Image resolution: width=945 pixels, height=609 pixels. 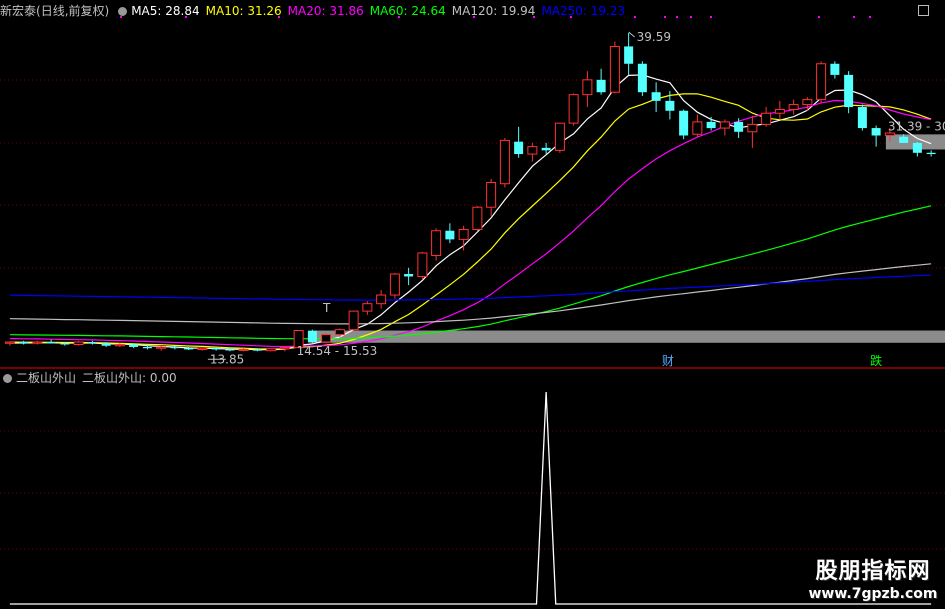 I want to click on ma-legend-item: MA5: 28.84, so click(x=165, y=11).